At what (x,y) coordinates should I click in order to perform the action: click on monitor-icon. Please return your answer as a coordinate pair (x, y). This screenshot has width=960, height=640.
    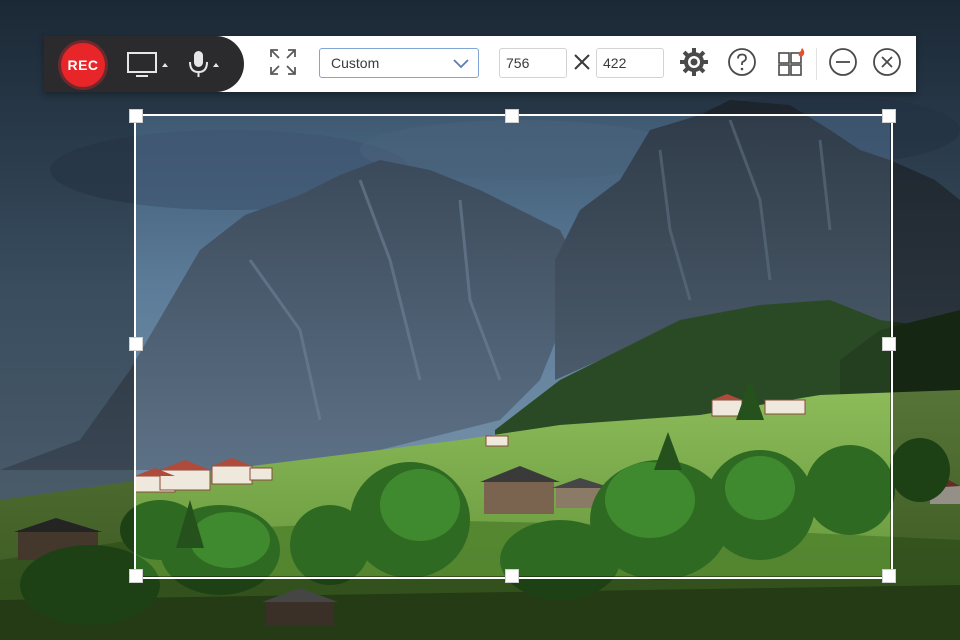
    Looking at the image, I should click on (143, 64).